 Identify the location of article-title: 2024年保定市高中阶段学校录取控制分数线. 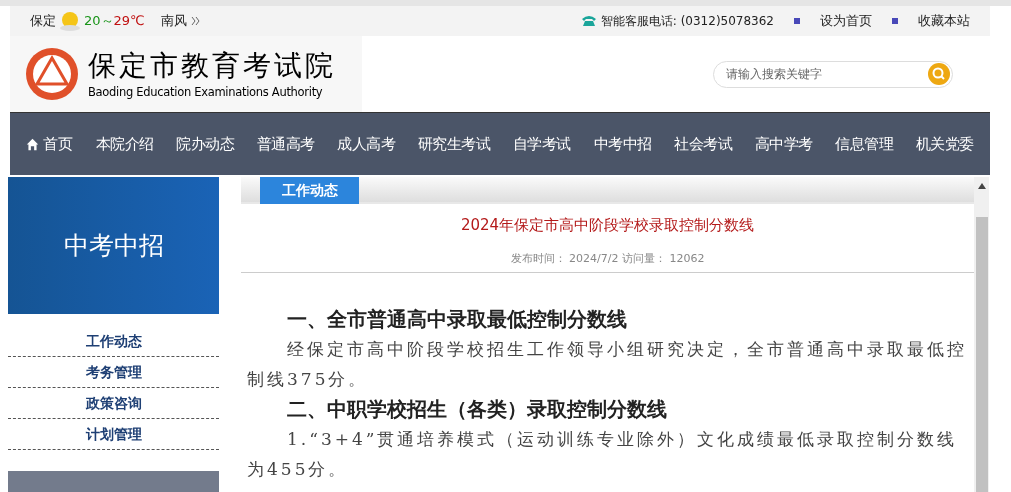
(607, 225).